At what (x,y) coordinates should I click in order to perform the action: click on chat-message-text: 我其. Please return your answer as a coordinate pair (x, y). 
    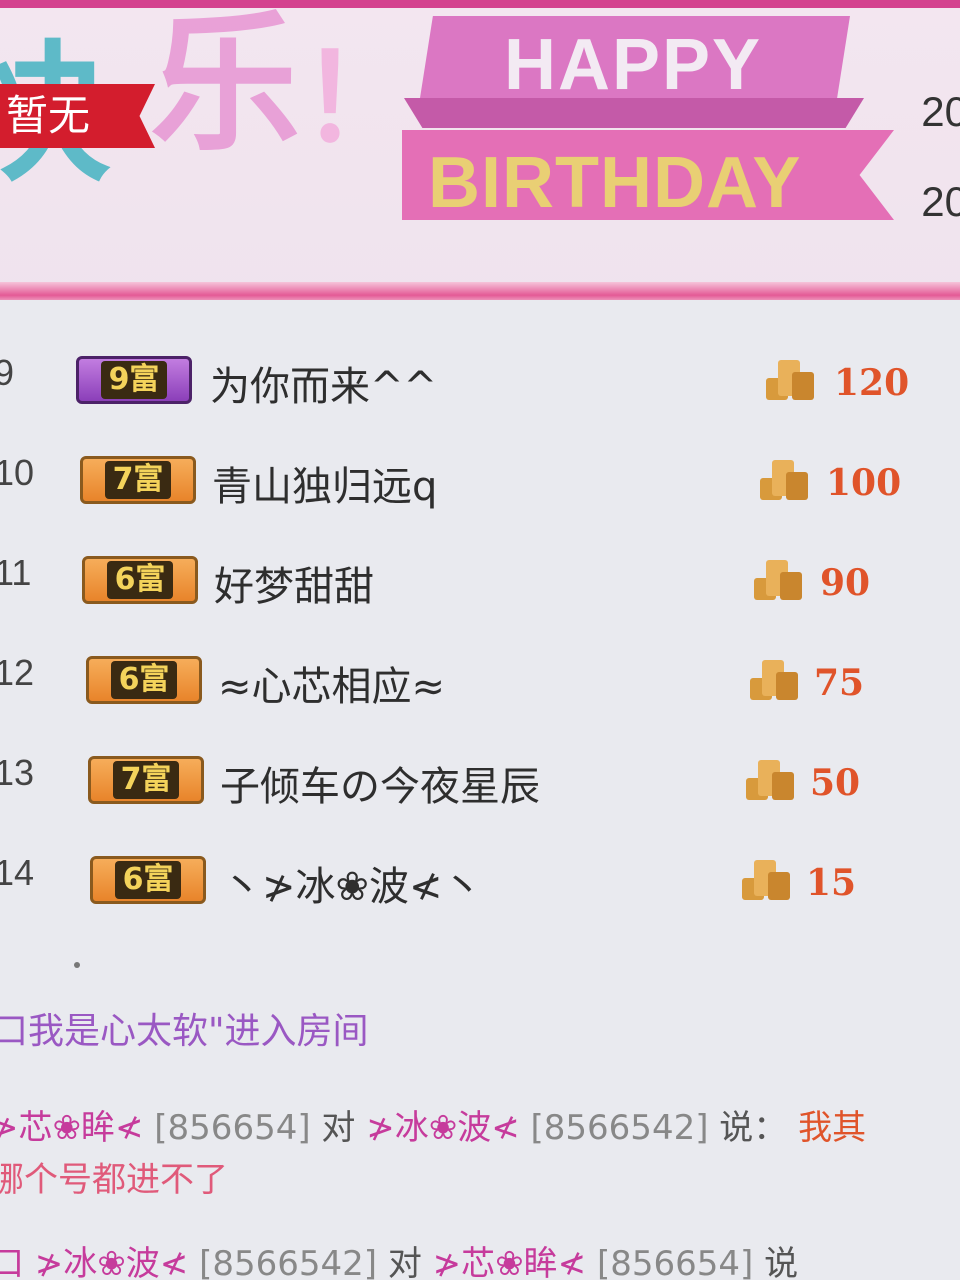
    Looking at the image, I should click on (832, 1128).